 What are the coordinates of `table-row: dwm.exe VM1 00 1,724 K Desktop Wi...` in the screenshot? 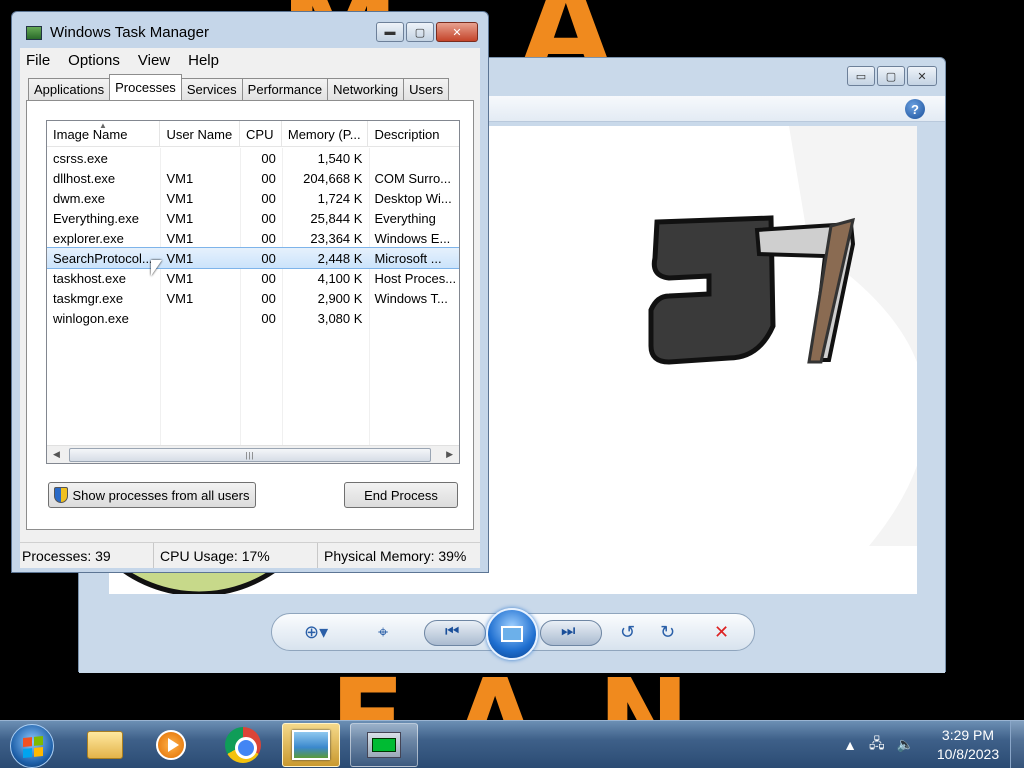 It's located at (253, 198).